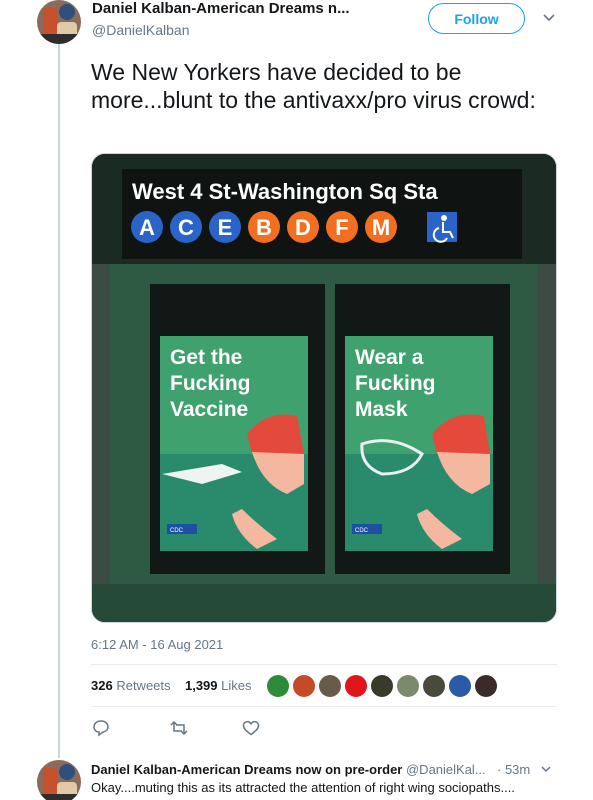  I want to click on author-handle: @DanielKalban, so click(141, 30).